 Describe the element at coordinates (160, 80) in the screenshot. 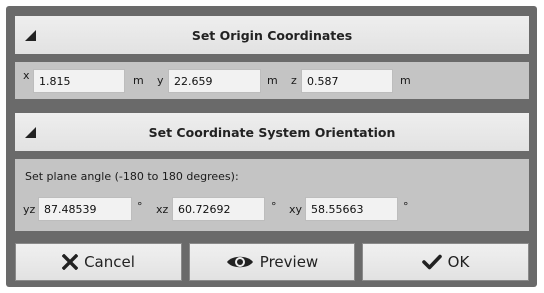

I see `y-label: y` at that location.